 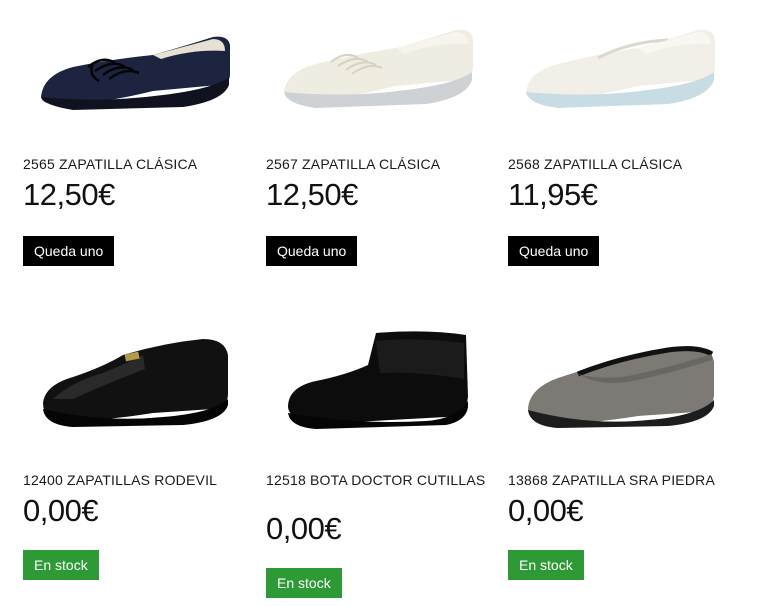 I want to click on product-name: 12400 ZAPATILLAS RODEVIL, so click(x=133, y=480).